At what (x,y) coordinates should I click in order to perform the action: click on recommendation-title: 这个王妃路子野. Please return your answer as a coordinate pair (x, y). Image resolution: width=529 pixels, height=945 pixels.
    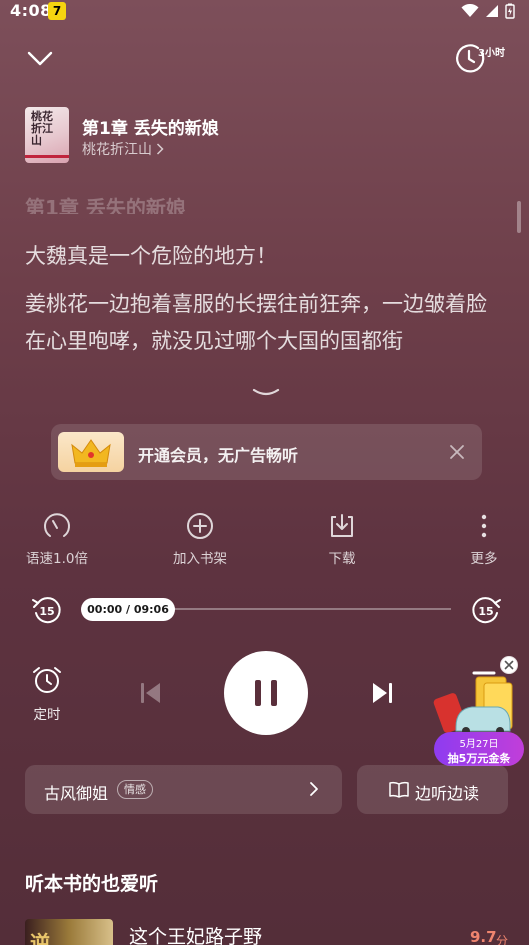
    Looking at the image, I should click on (195, 933).